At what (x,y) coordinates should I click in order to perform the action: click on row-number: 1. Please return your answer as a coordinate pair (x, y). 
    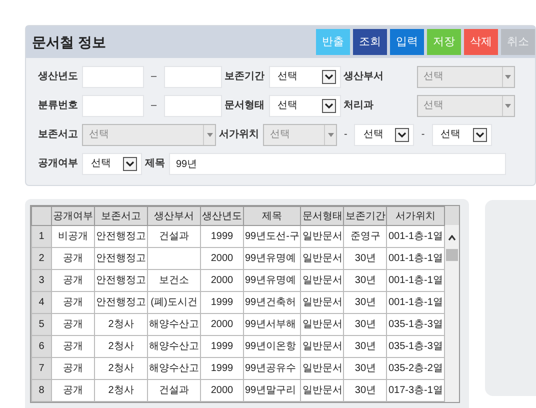
    Looking at the image, I should click on (42, 237).